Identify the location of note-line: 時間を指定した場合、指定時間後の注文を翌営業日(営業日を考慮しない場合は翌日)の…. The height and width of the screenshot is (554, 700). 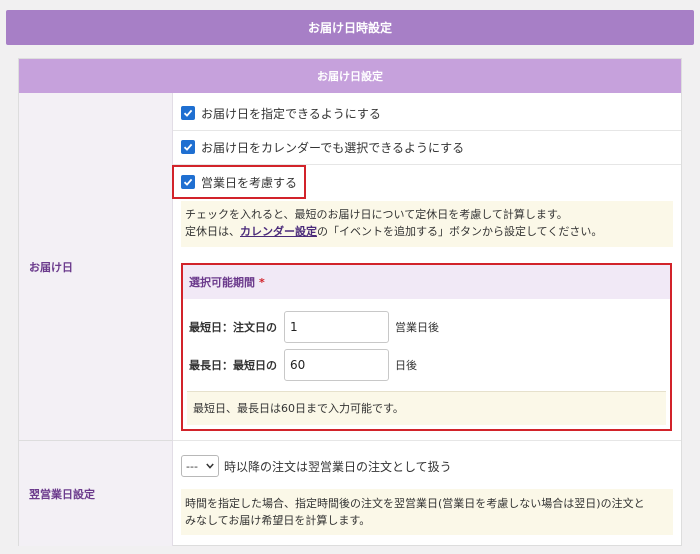
(415, 503).